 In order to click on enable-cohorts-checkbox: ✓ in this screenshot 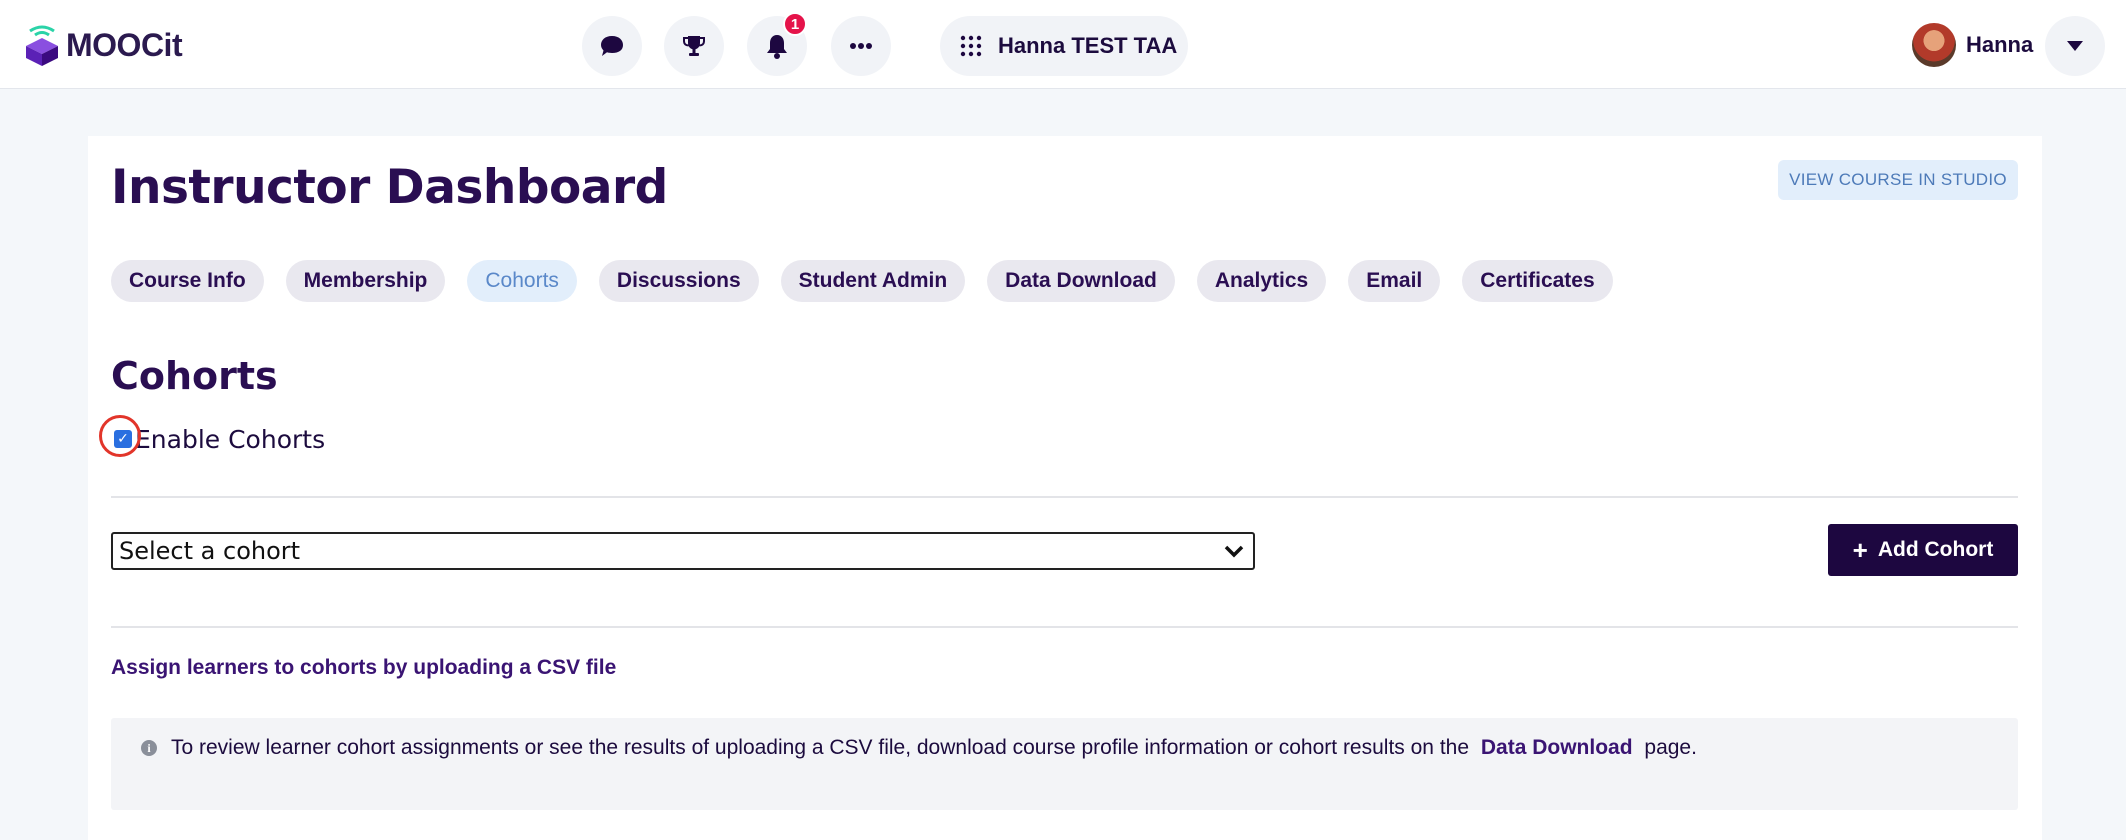, I will do `click(120, 436)`.